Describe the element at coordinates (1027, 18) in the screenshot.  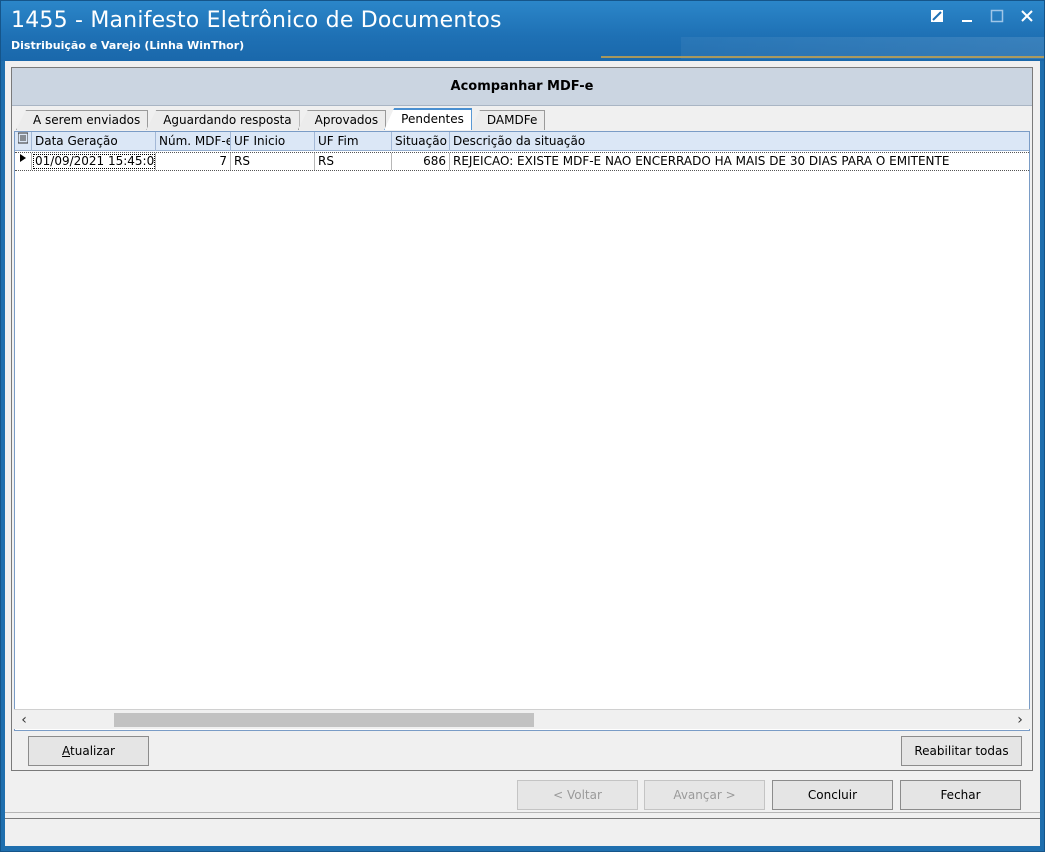
I see `close-icon` at that location.